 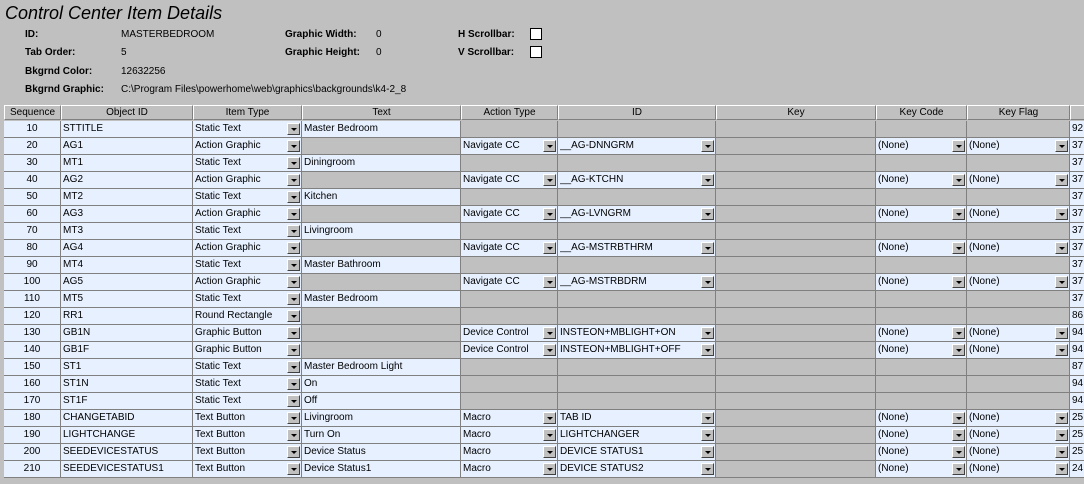 I want to click on column-header-action-type: Action Type, so click(x=509, y=112).